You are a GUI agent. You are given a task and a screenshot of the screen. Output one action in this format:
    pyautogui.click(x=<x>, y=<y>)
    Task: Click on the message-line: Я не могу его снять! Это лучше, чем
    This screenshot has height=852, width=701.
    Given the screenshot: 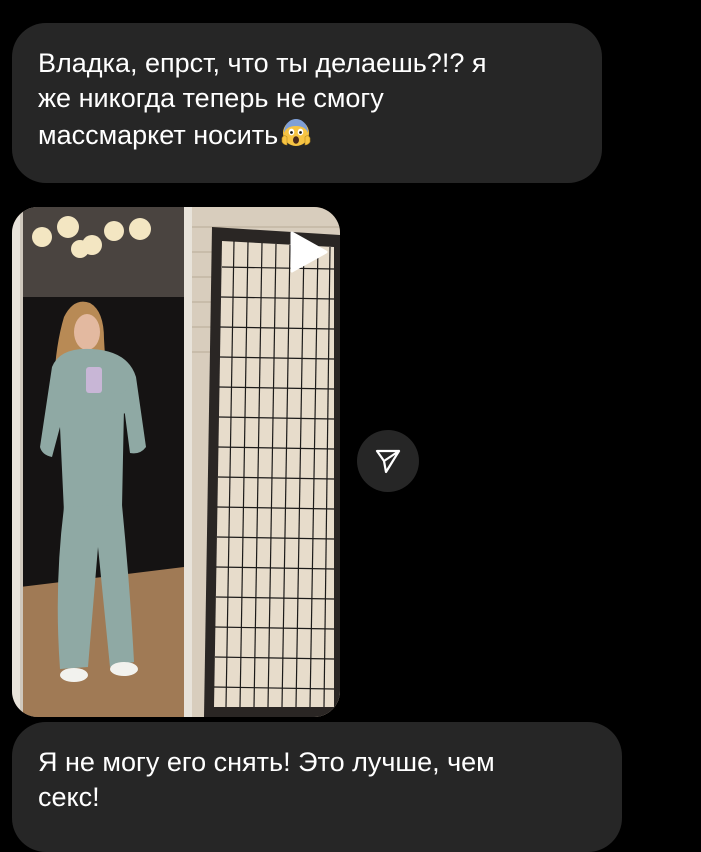 What is the action you would take?
    pyautogui.click(x=266, y=762)
    